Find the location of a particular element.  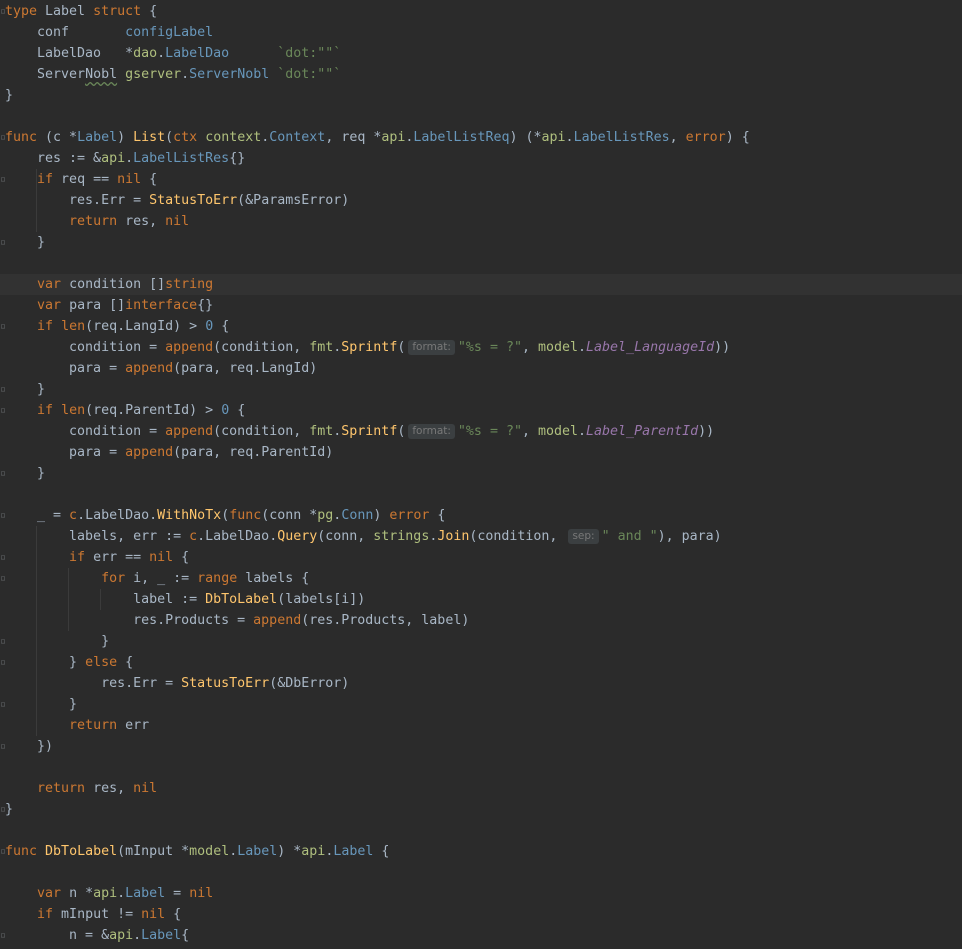

code-line: res.Err = StatusToErr(&DbError) is located at coordinates (481, 683).